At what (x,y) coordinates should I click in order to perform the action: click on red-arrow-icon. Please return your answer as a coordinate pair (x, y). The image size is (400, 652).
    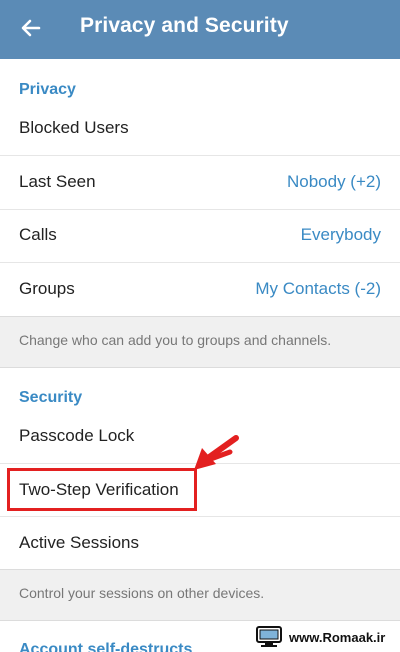
    Looking at the image, I should click on (216, 452).